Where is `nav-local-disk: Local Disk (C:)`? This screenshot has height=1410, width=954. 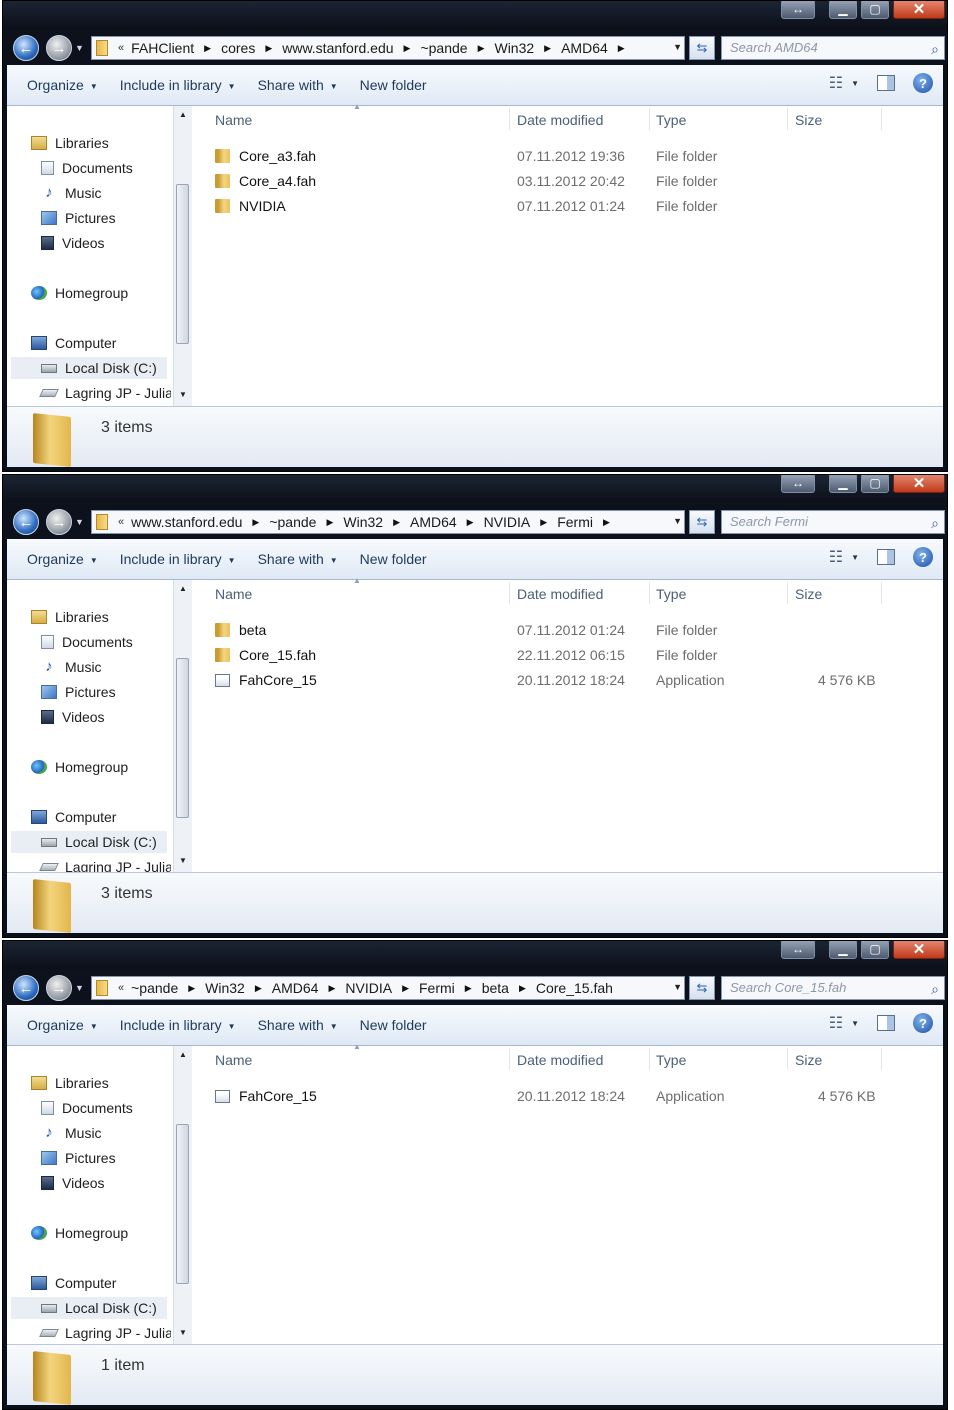
nav-local-disk: Local Disk (C:) is located at coordinates (89, 1308).